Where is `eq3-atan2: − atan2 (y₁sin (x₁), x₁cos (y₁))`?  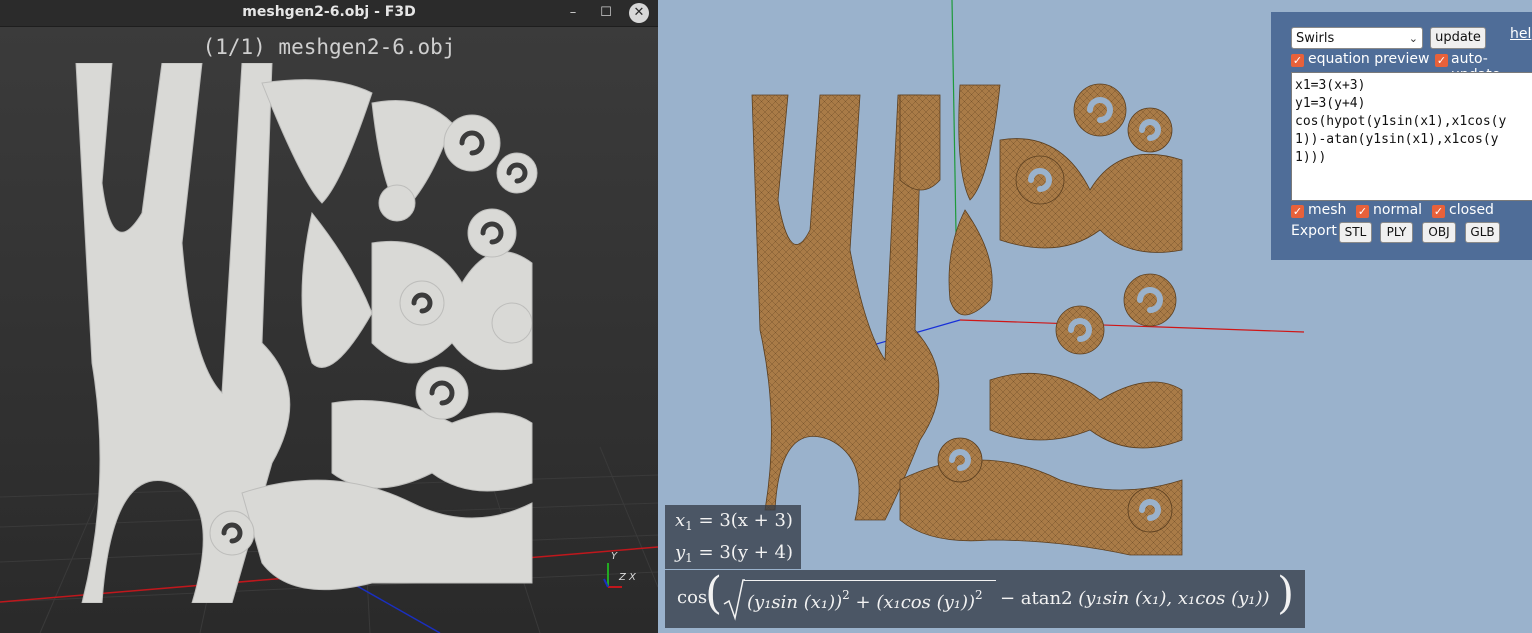
eq3-atan2: − atan2 (y₁sin (x₁), x₁cos (y₁)) is located at coordinates (1135, 598).